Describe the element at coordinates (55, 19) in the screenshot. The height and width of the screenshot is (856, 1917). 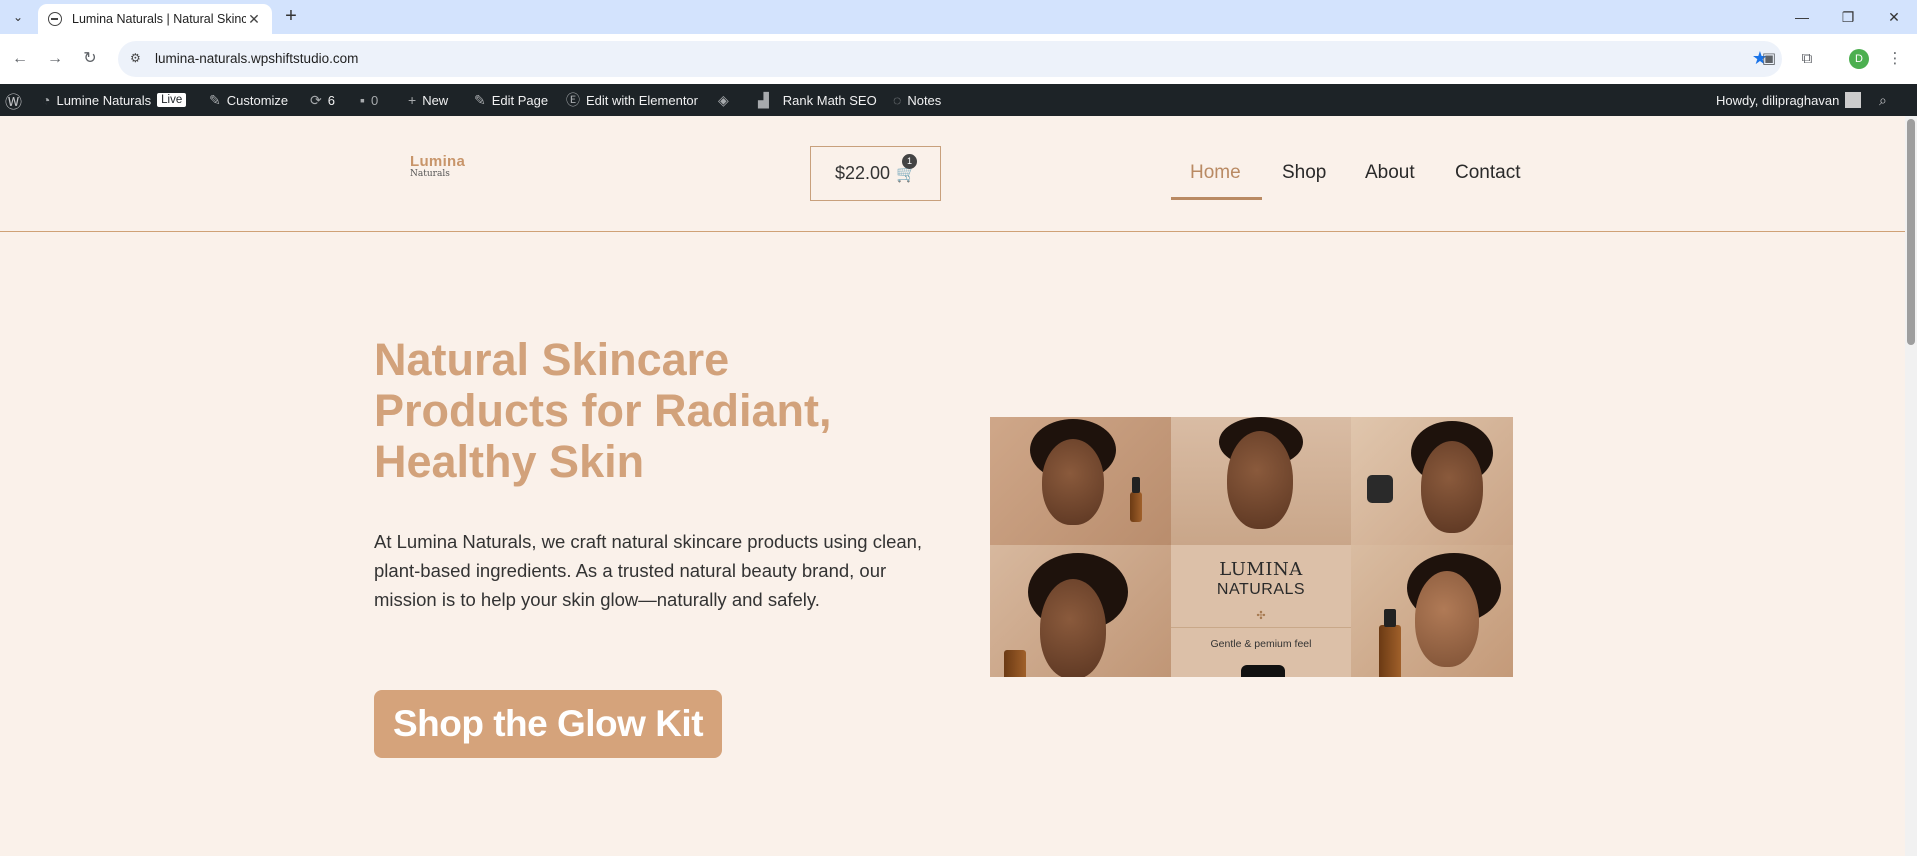
I see `globe-icon` at that location.